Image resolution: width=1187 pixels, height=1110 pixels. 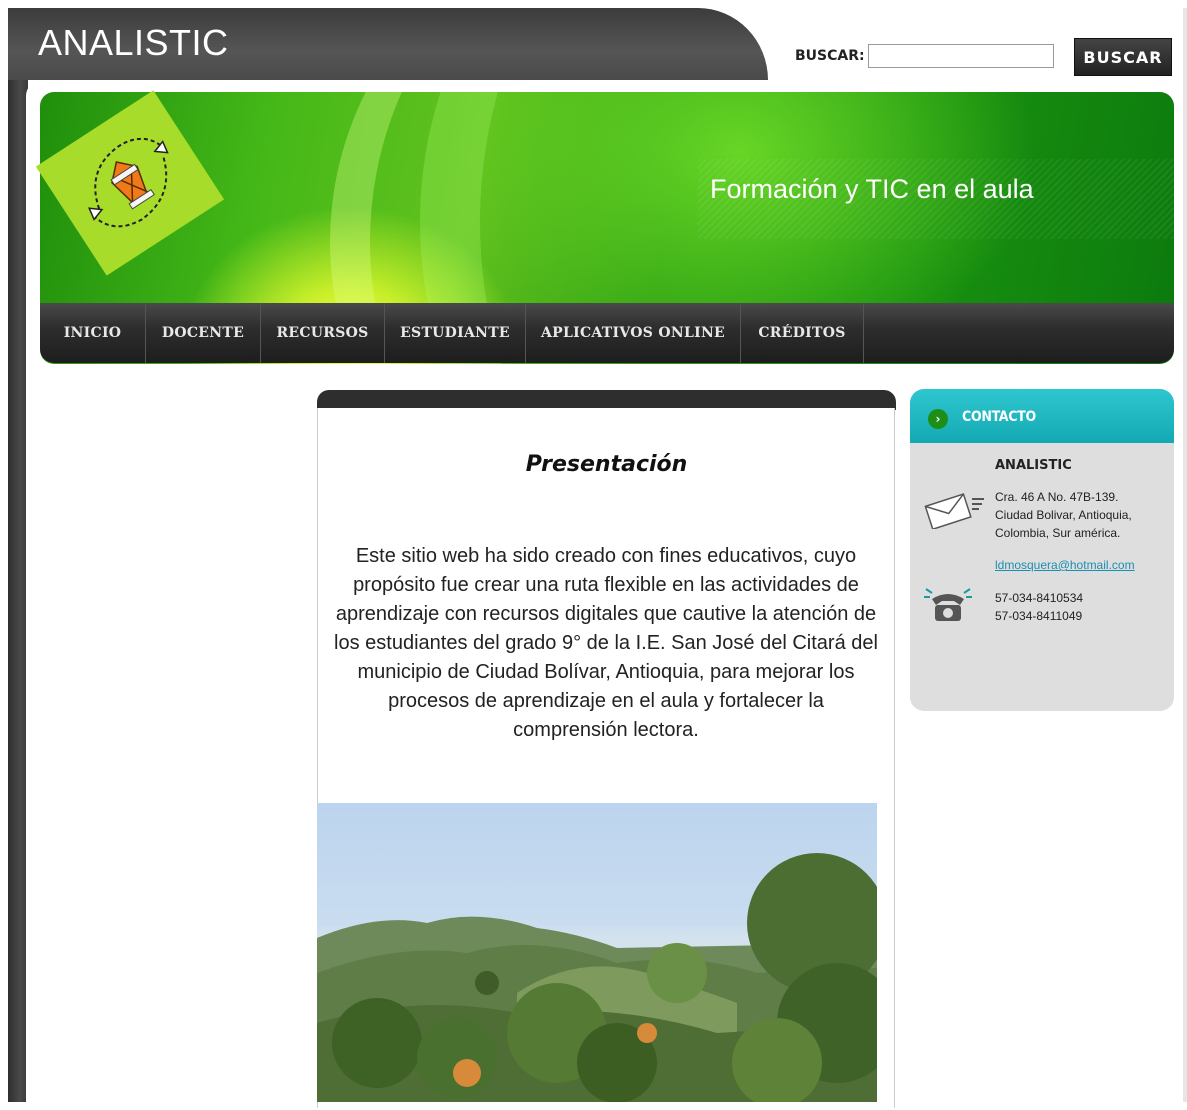 What do you see at coordinates (133, 43) in the screenshot?
I see `site-title: ANALISTIC` at bounding box center [133, 43].